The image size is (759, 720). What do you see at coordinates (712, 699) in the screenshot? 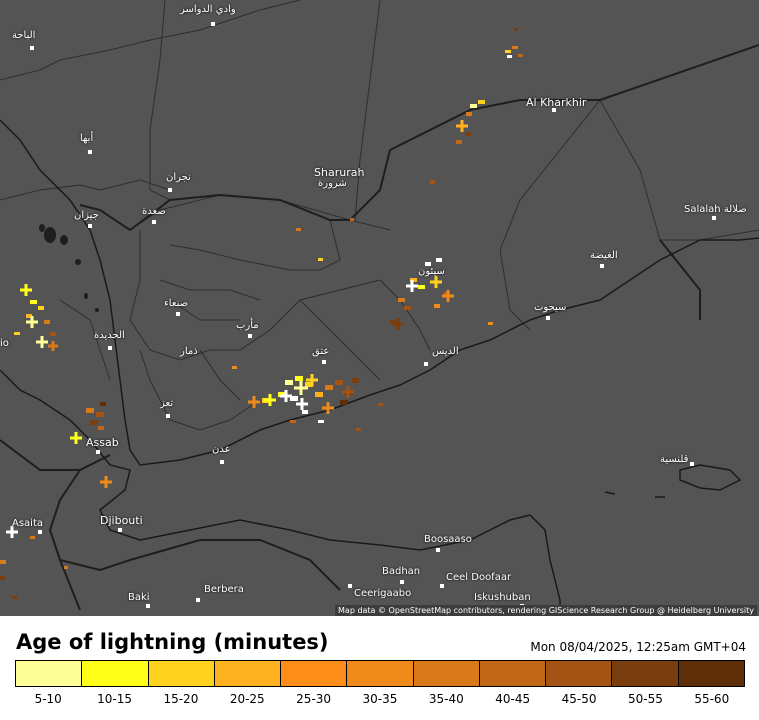
I see `legend-label: 55-60` at bounding box center [712, 699].